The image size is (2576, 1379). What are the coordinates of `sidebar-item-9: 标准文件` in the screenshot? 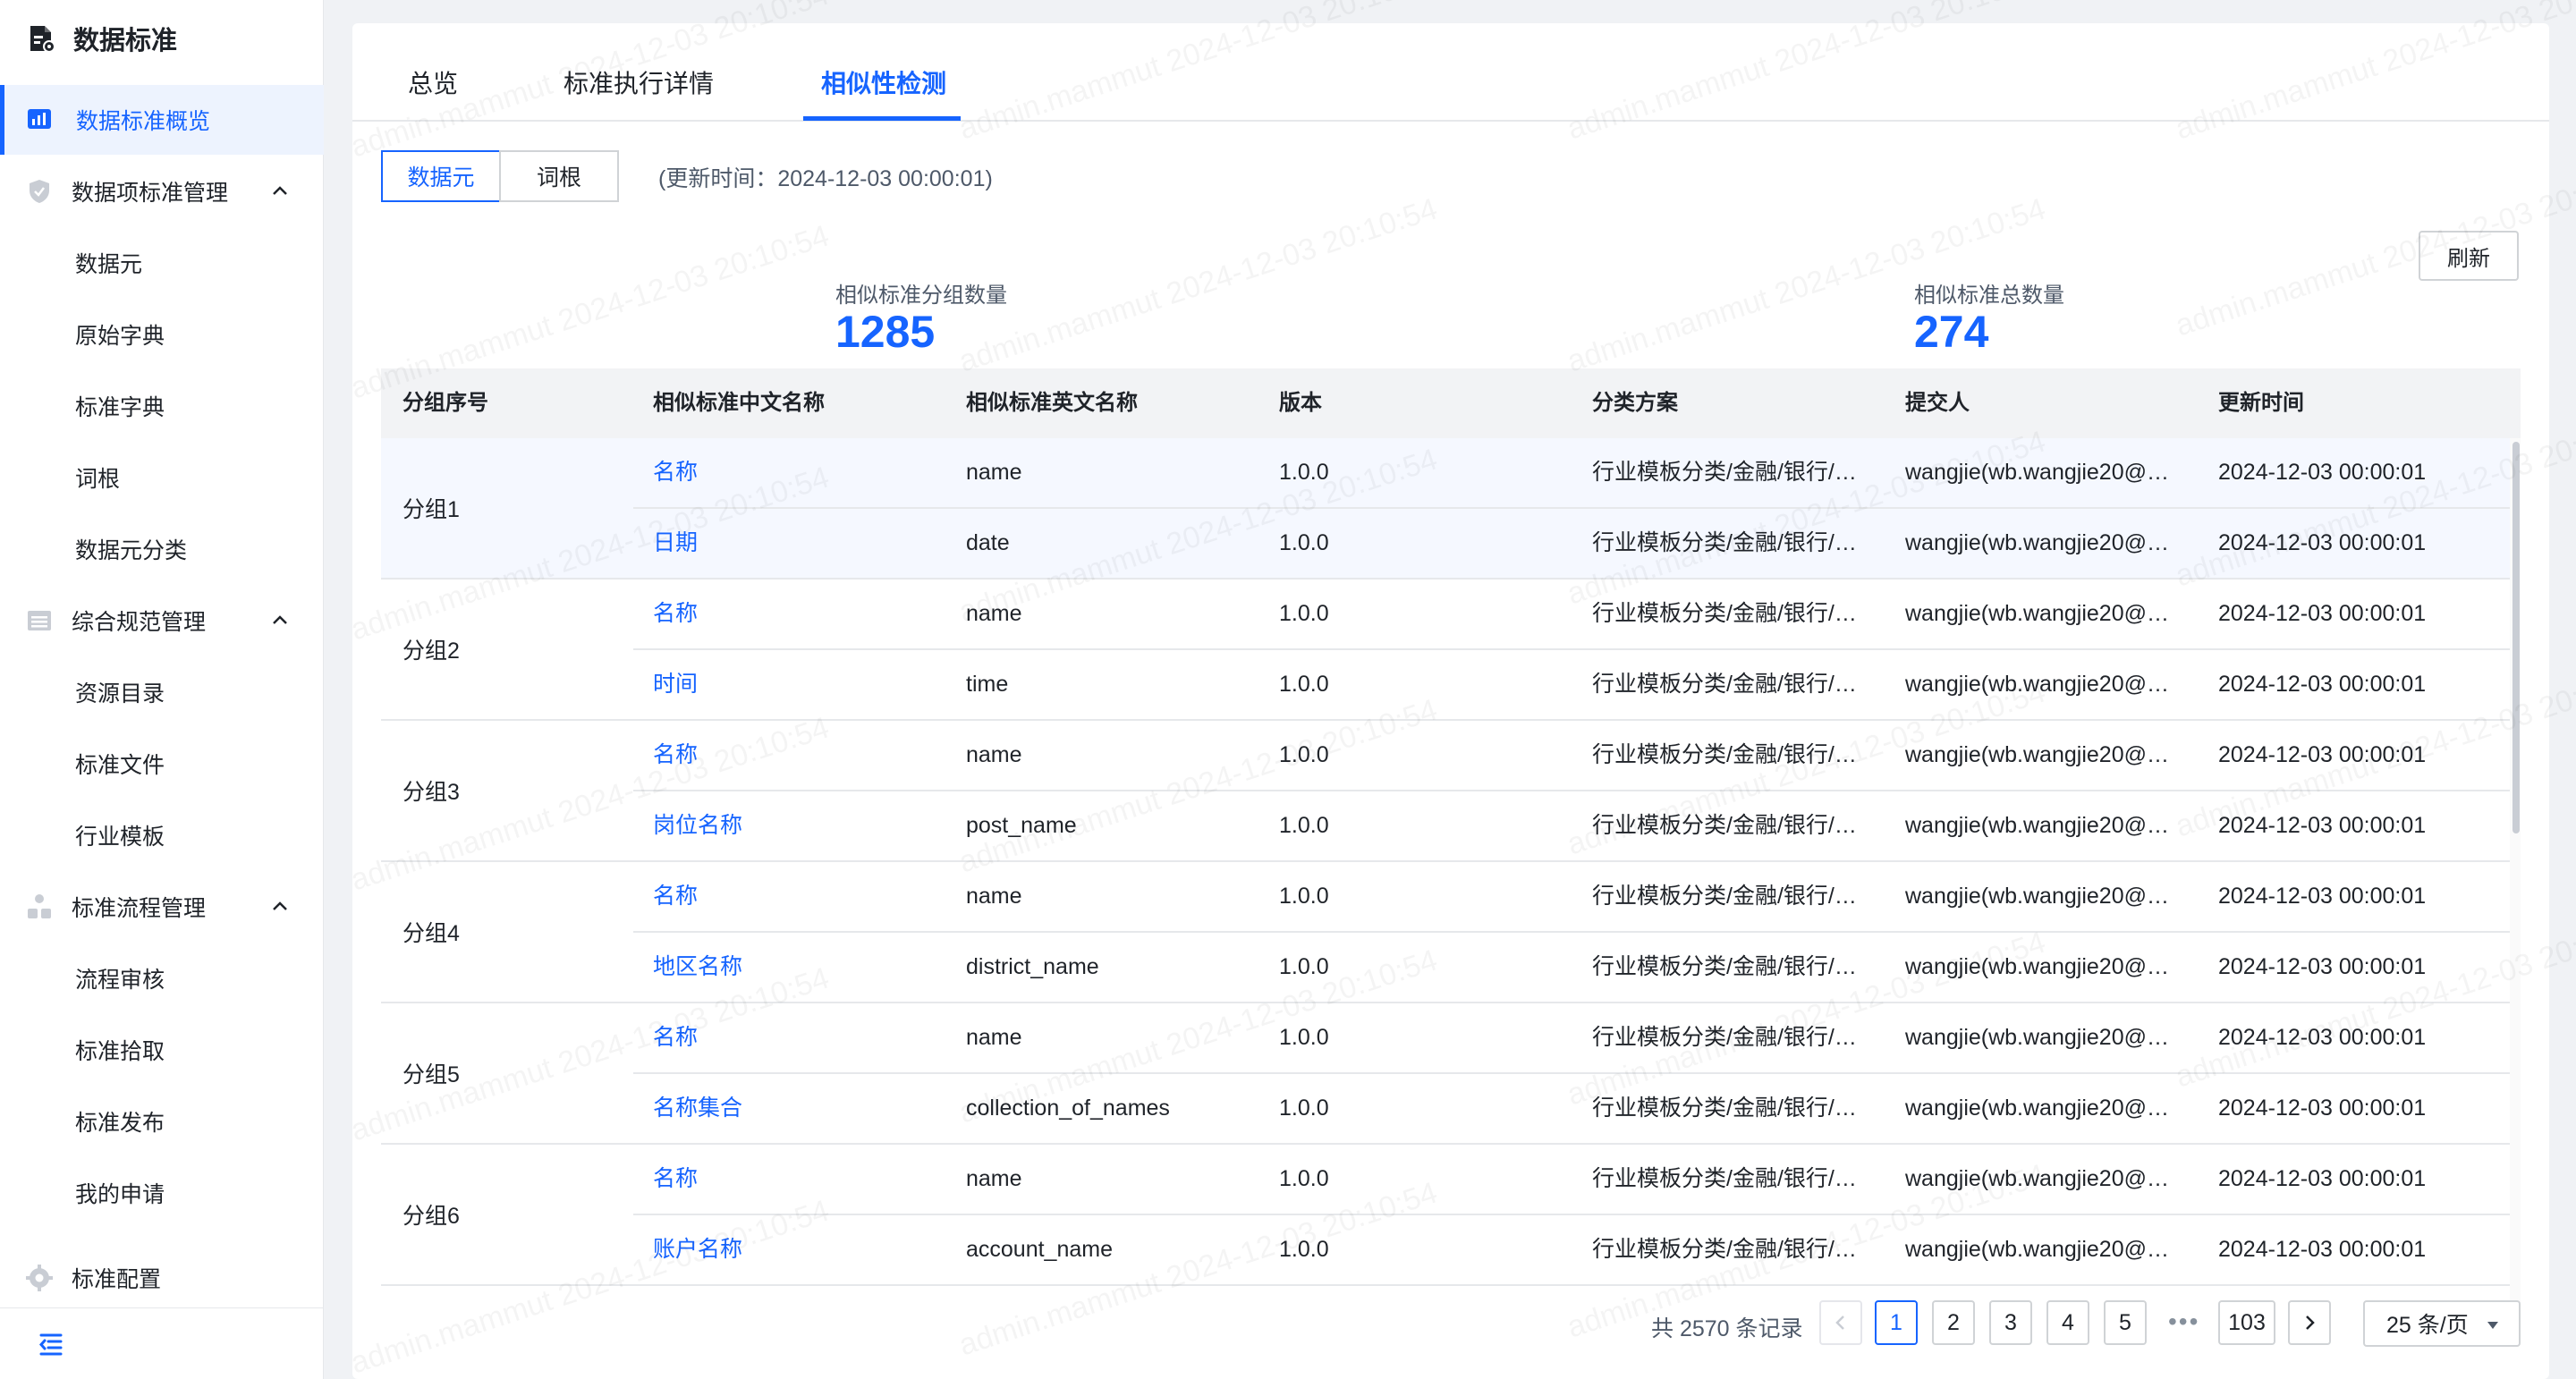 It's located at (162, 764).